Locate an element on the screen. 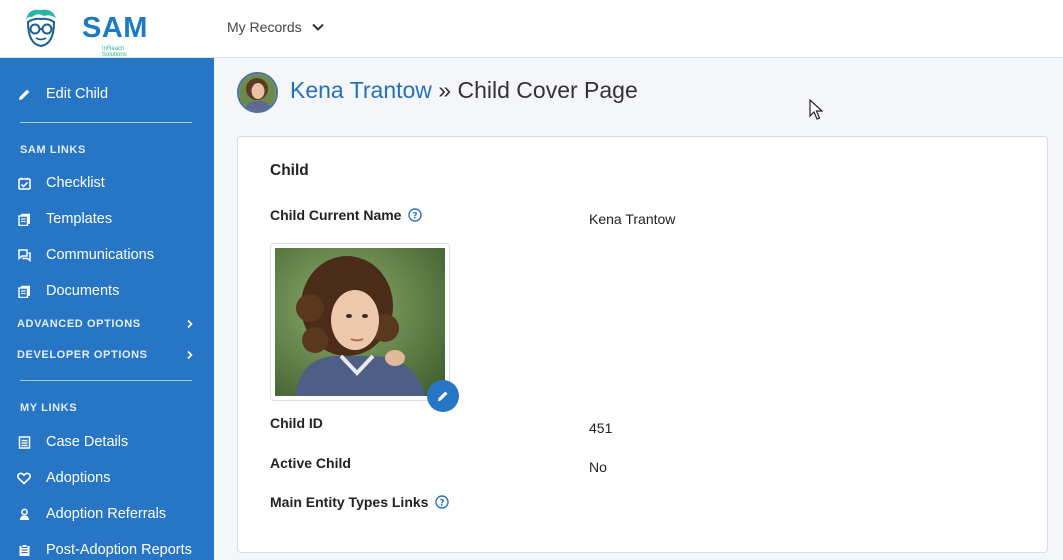 The image size is (1063, 560). report-icon is located at coordinates (24, 550).